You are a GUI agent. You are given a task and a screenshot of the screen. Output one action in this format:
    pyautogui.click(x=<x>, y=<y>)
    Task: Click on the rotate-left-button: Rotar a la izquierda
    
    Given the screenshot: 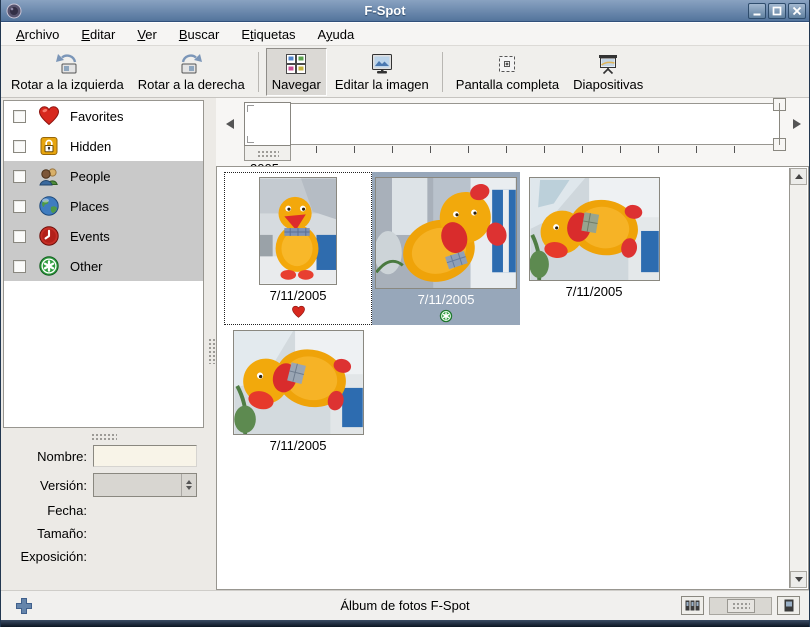 What is the action you would take?
    pyautogui.click(x=67, y=72)
    